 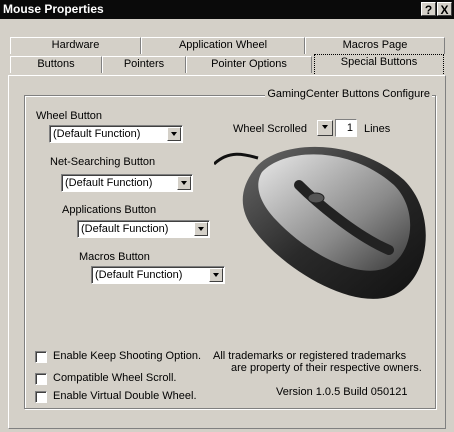 What do you see at coordinates (348, 94) in the screenshot?
I see `group-title: GamingCenter Buttons Configure` at bounding box center [348, 94].